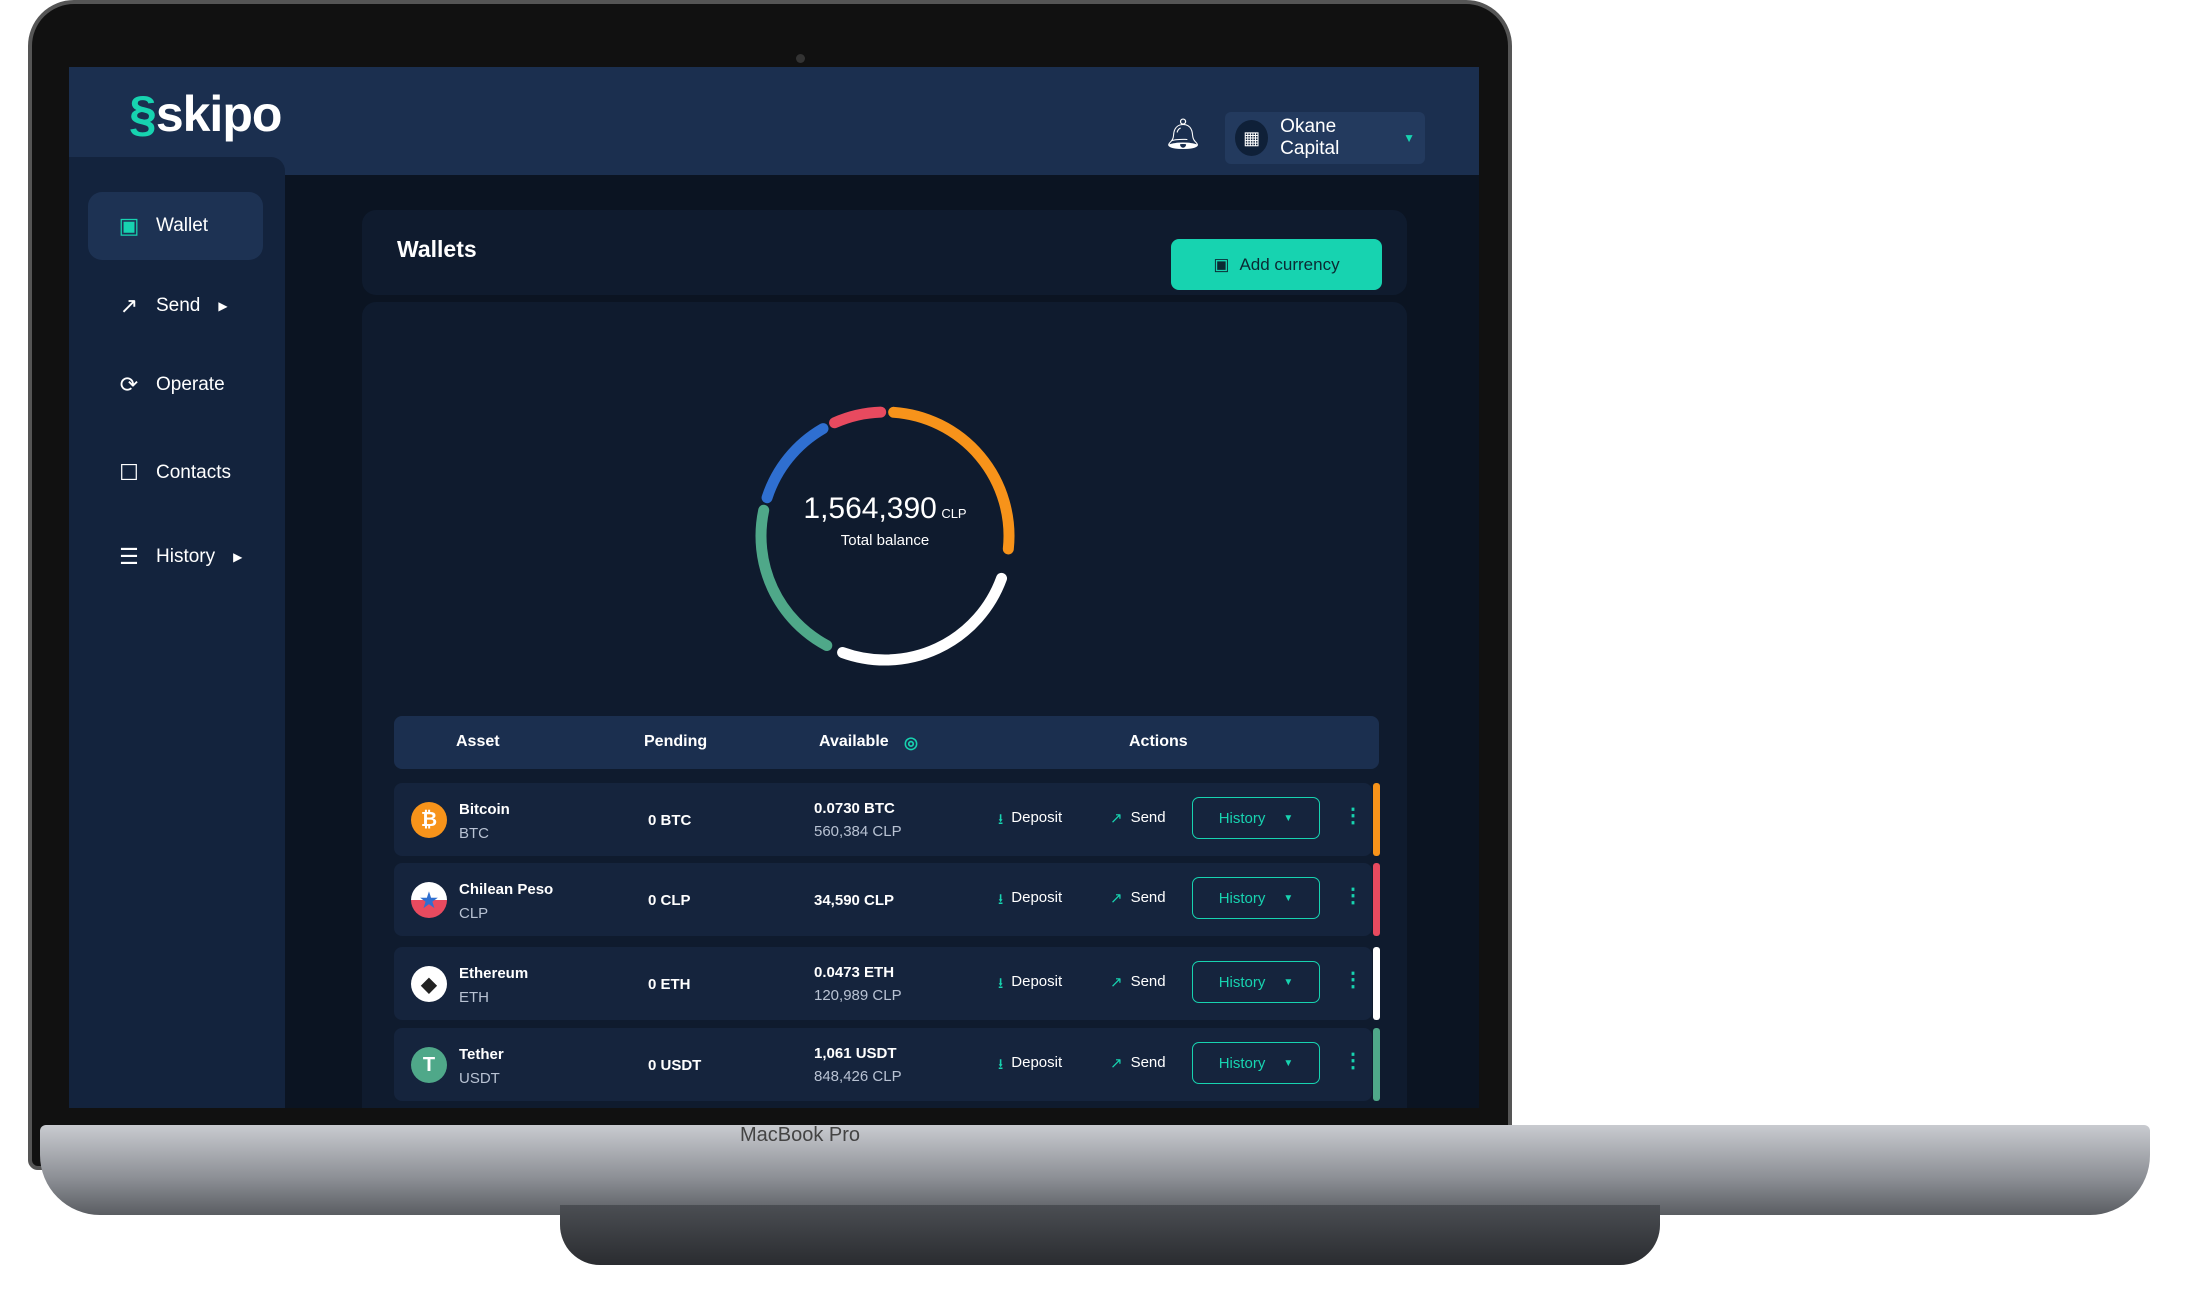  Describe the element at coordinates (429, 984) in the screenshot. I see `ethereum-icon: ◆` at that location.